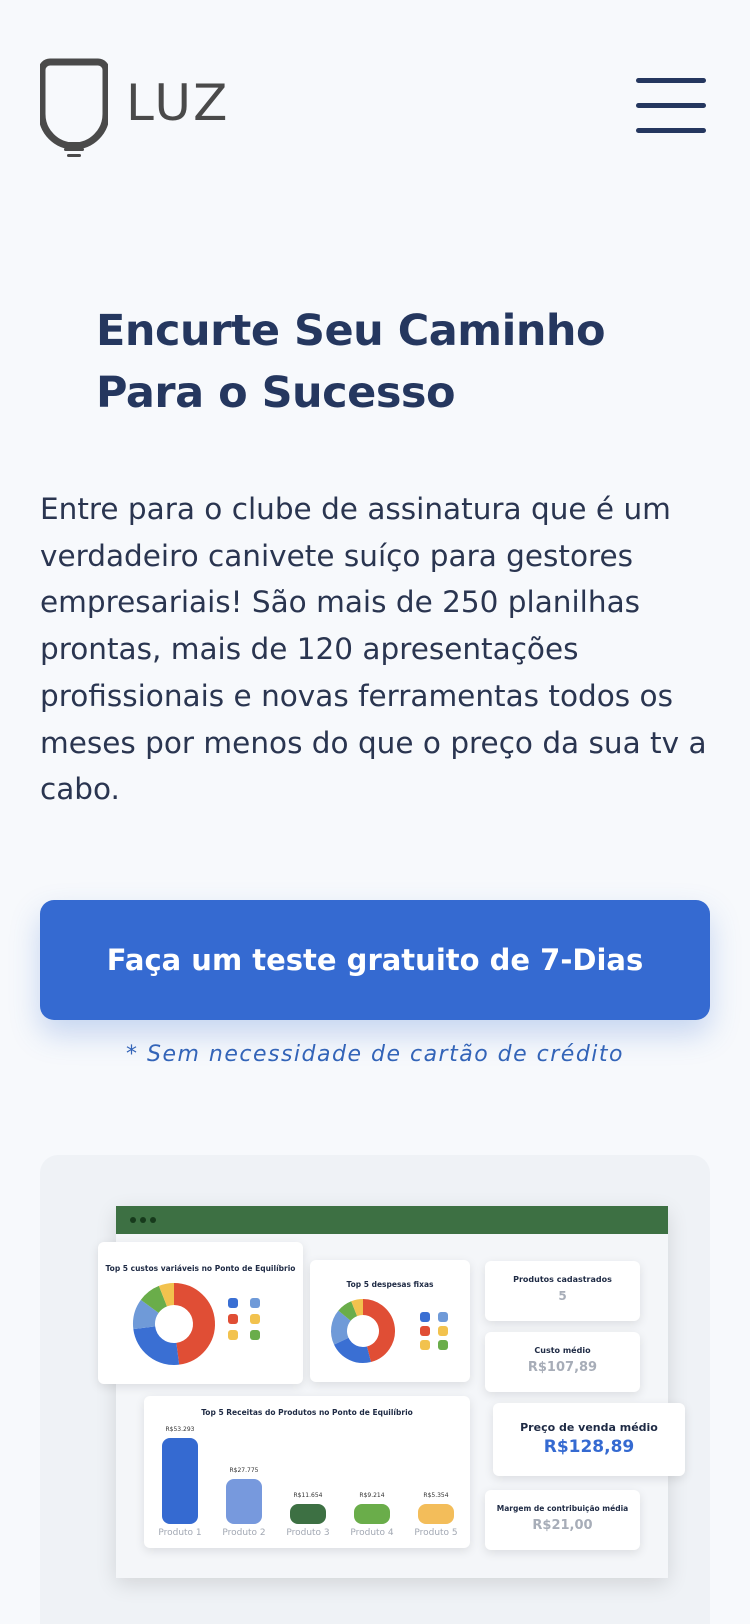 This screenshot has height=1624, width=750. I want to click on no-credit-card-note: * Sem necessidade de cartão de crédito, so click(374, 1054).